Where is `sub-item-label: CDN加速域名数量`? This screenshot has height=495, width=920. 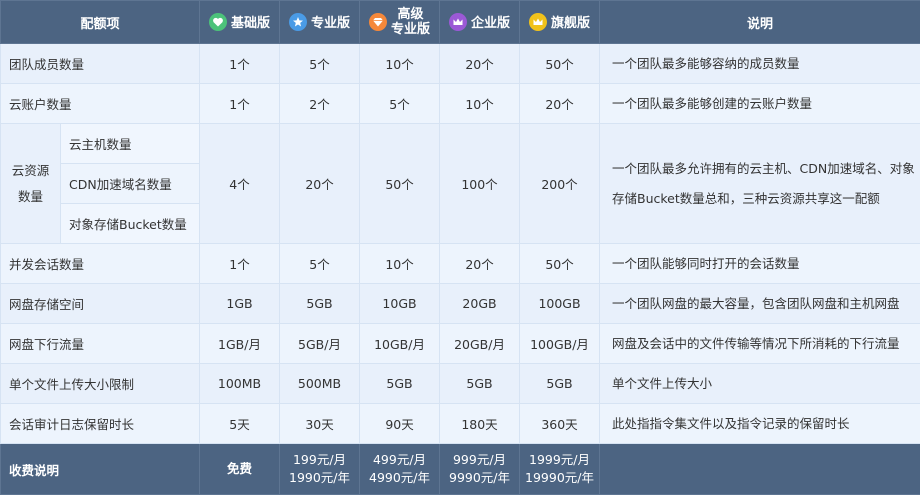
sub-item-label: CDN加速域名数量 is located at coordinates (130, 184).